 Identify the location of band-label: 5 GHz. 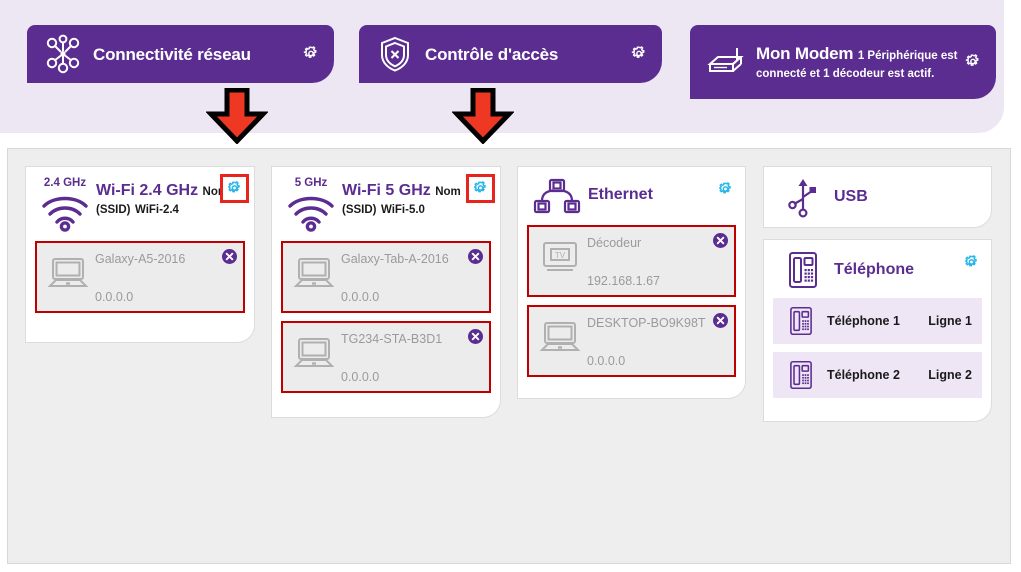
(311, 183).